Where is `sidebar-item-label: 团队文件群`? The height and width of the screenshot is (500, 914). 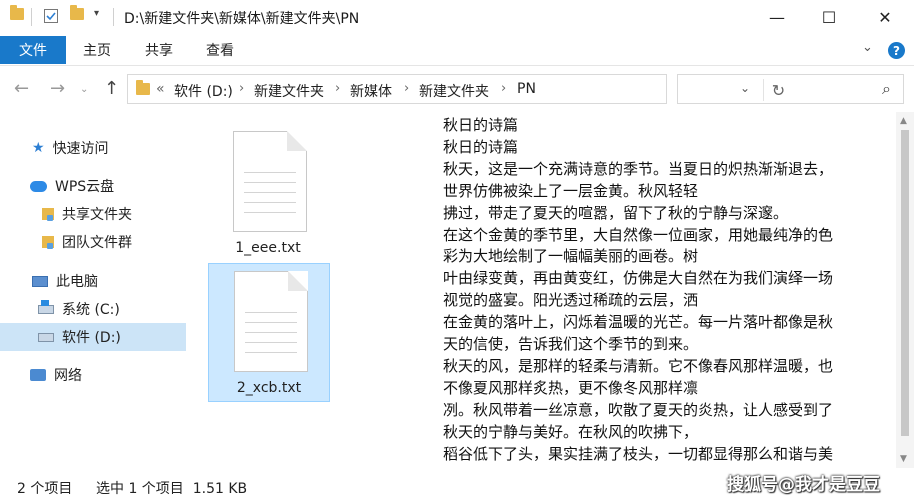 sidebar-item-label: 团队文件群 is located at coordinates (97, 243).